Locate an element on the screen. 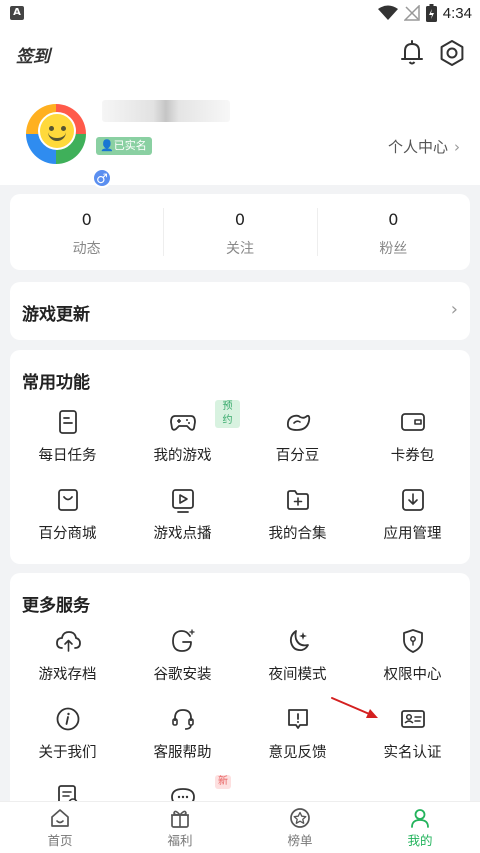 The width and height of the screenshot is (480, 853). item-label: 我的合集 is located at coordinates (297, 534).